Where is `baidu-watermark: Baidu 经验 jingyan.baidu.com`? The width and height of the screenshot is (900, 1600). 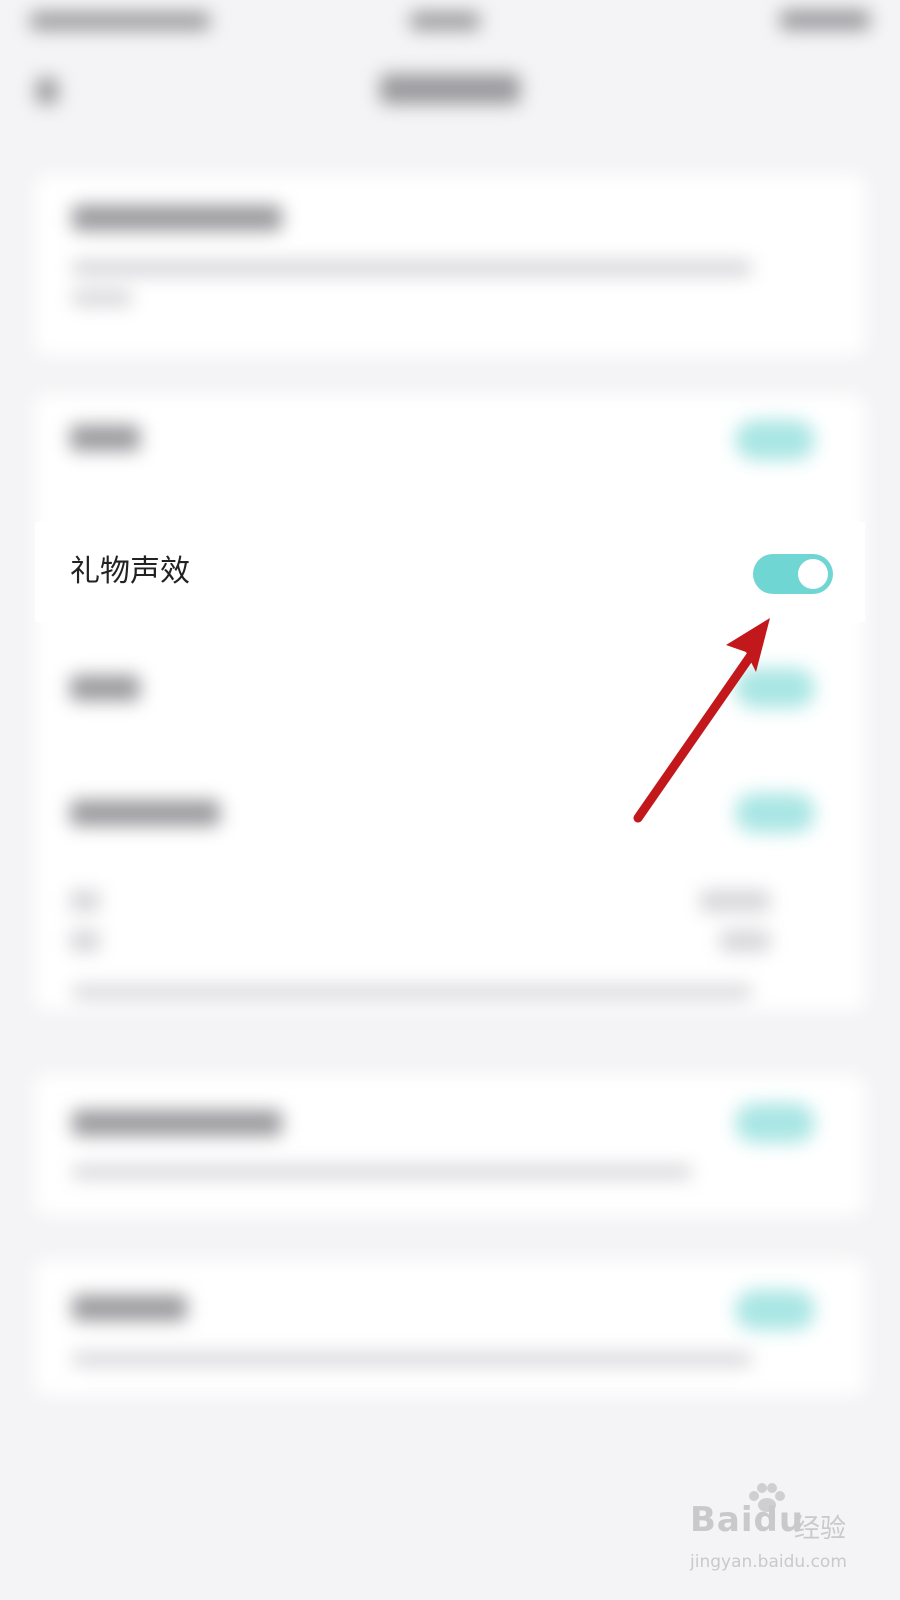 baidu-watermark: Baidu 经验 jingyan.baidu.com is located at coordinates (780, 1536).